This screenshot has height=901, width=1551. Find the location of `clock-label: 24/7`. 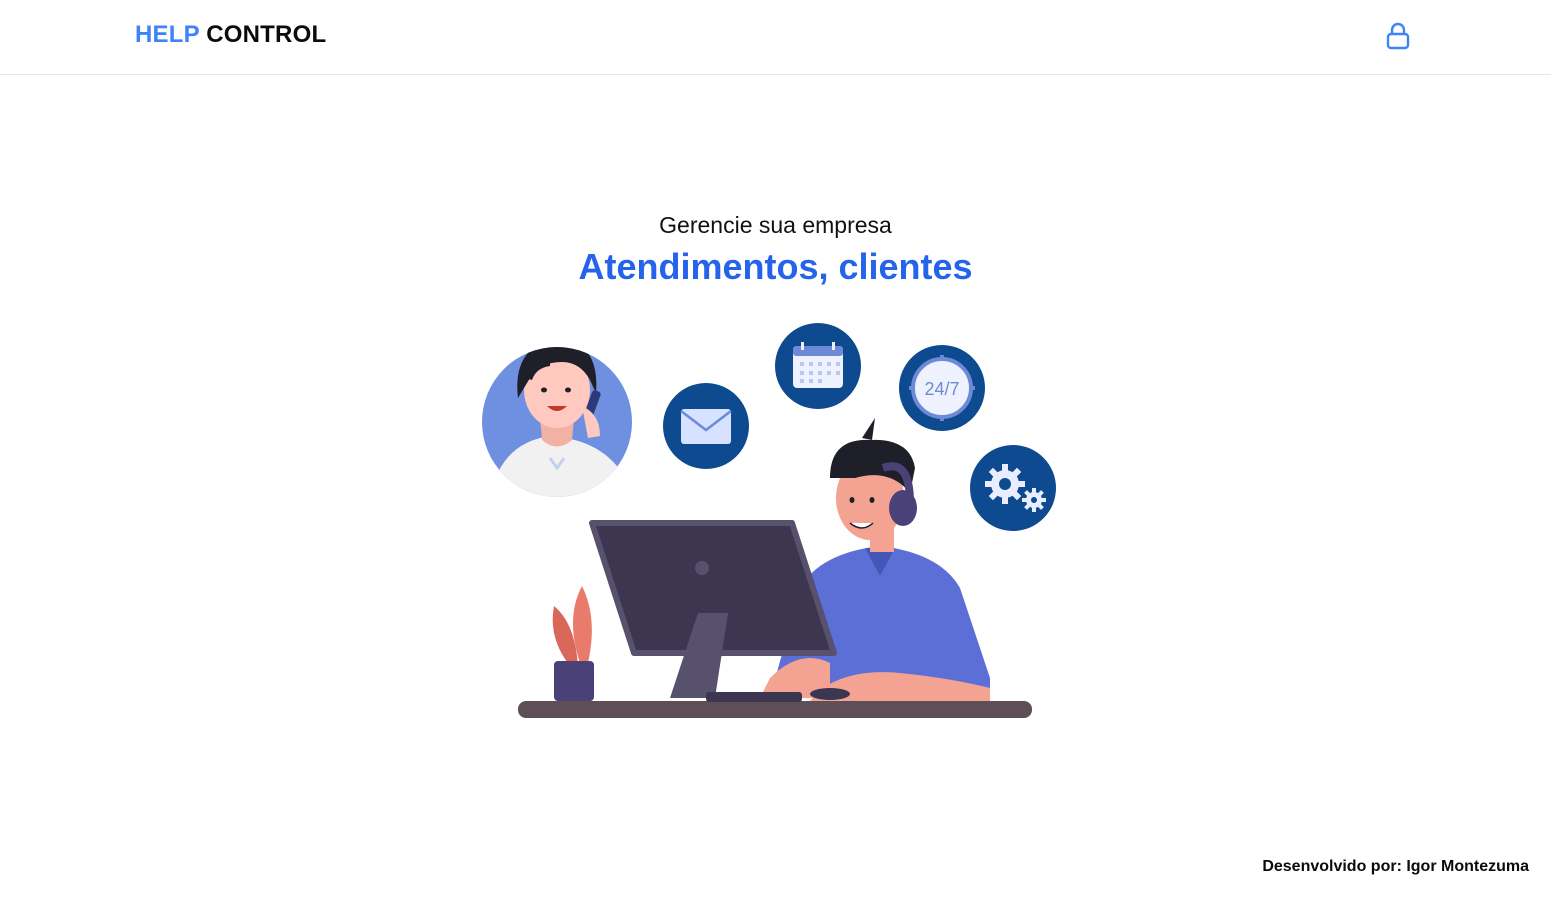

clock-label: 24/7 is located at coordinates (941, 389).